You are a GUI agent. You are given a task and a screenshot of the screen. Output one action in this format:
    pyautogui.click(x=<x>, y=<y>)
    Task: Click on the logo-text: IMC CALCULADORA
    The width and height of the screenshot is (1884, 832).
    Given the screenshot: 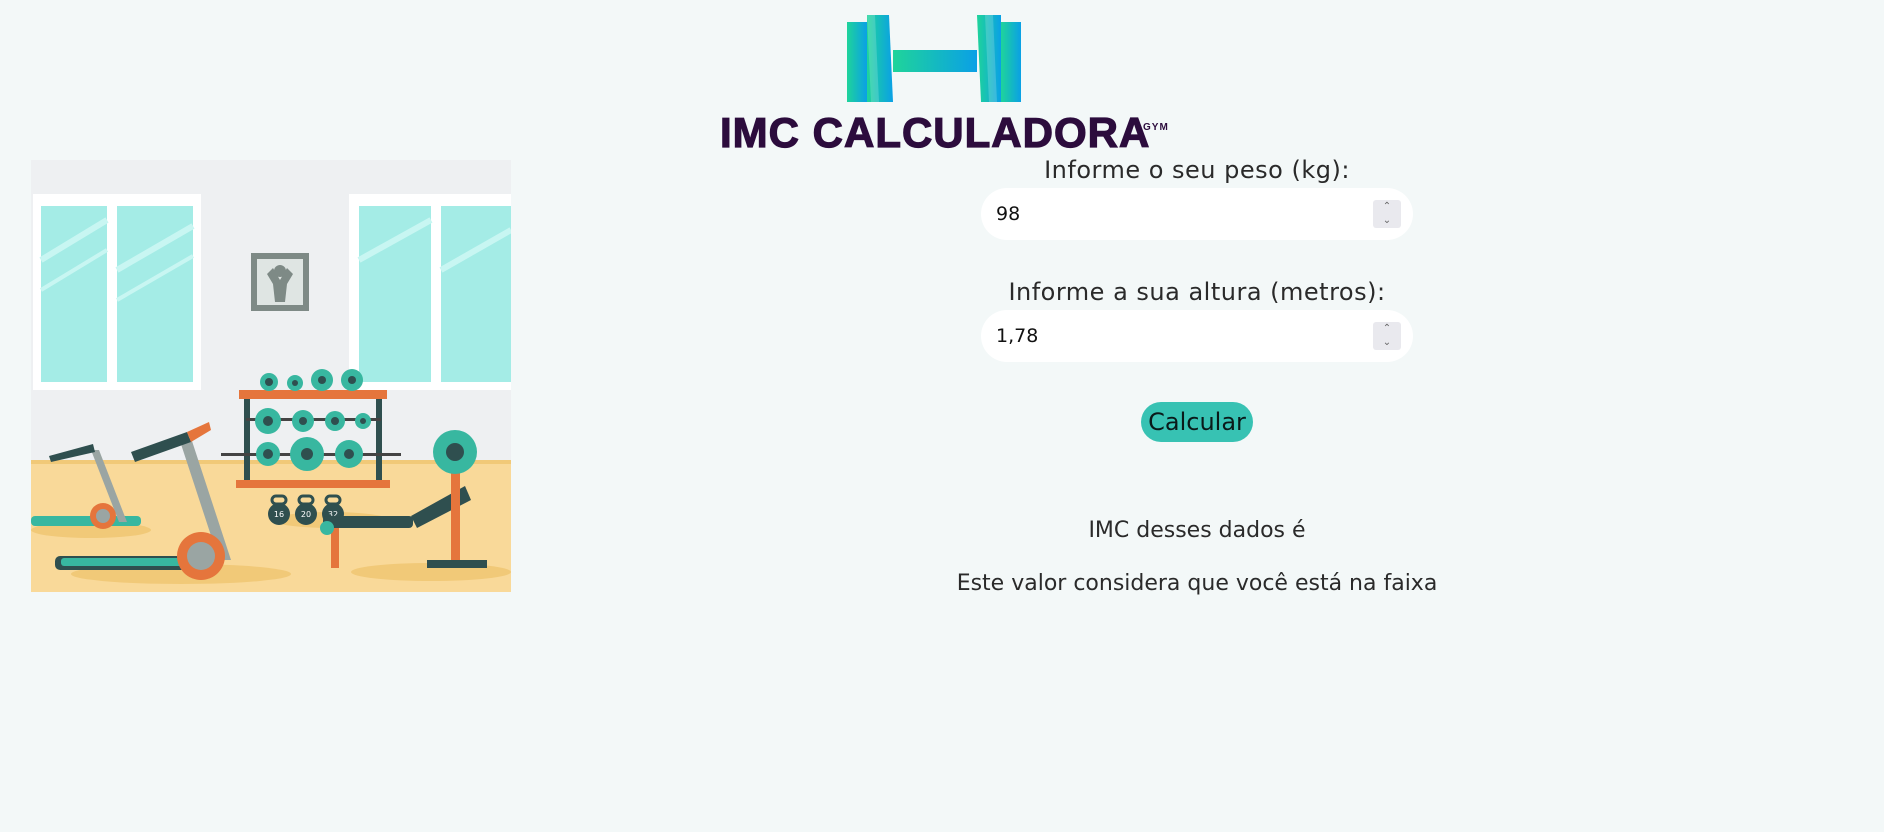 What is the action you would take?
    pyautogui.click(x=935, y=132)
    